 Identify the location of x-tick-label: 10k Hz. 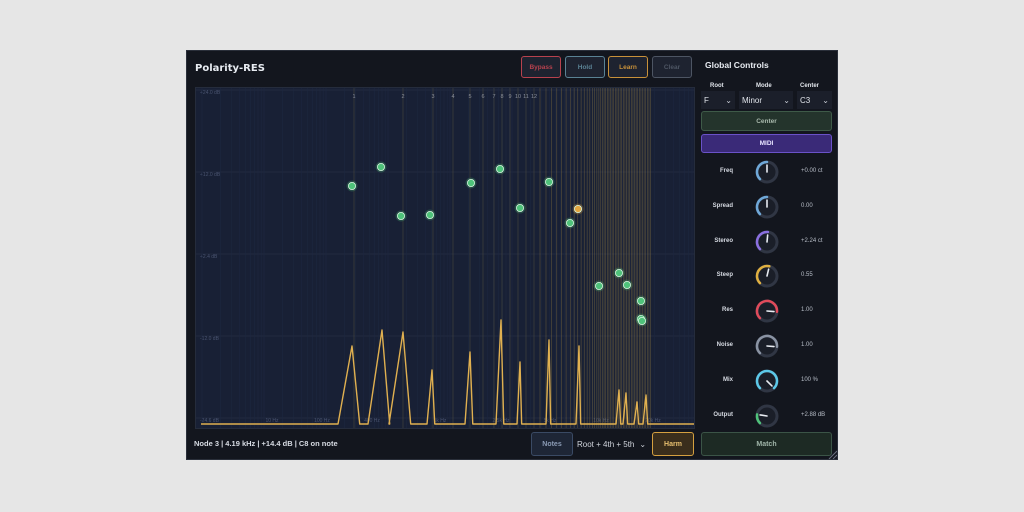
(601, 421).